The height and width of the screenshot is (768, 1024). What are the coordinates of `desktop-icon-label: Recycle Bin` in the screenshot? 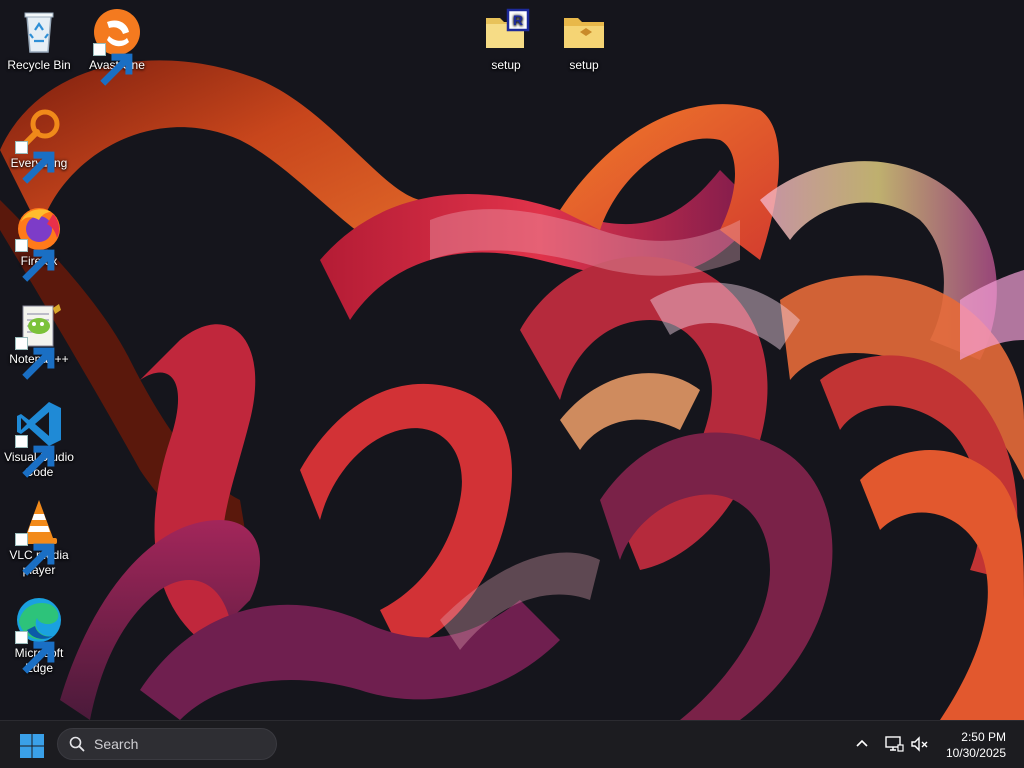 It's located at (39, 65).